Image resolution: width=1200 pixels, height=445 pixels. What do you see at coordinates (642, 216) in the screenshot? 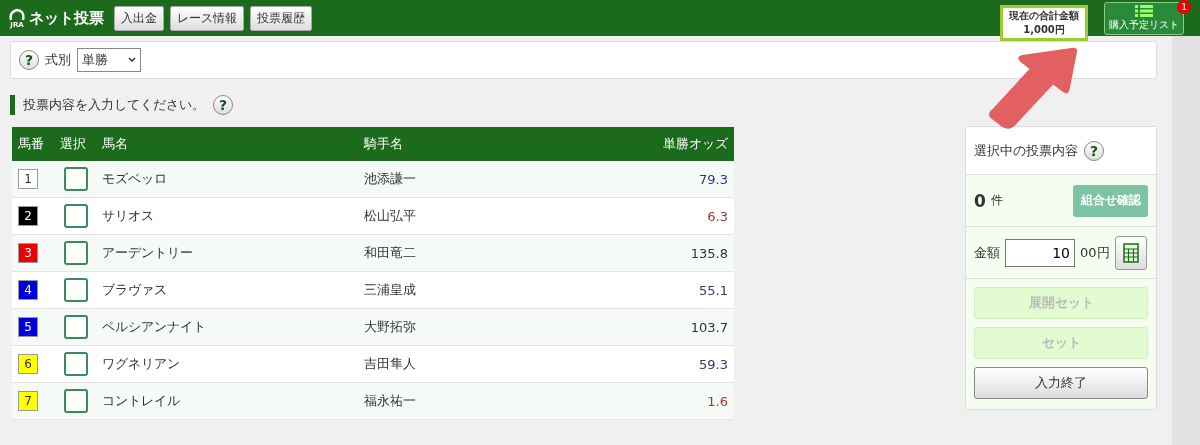
I see `win-odds: 6.3` at bounding box center [642, 216].